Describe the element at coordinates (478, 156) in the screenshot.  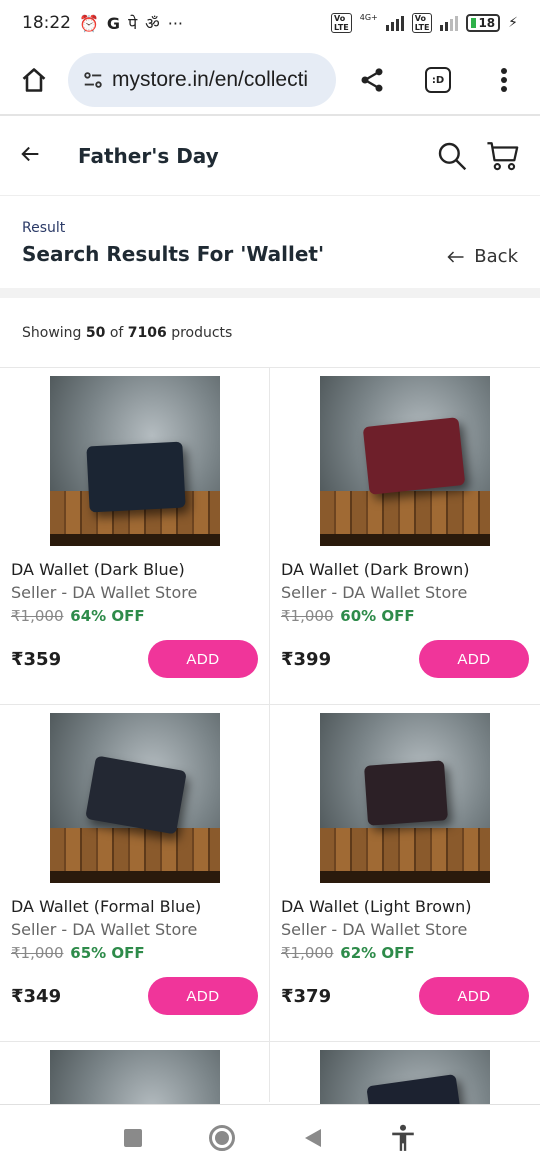
I see `header-actions` at that location.